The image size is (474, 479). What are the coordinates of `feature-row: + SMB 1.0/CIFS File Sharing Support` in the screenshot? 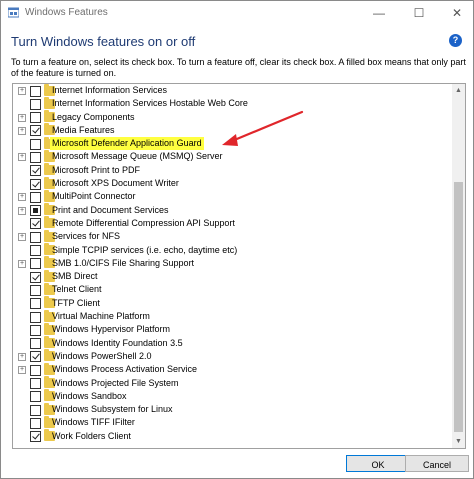 It's located at (232, 263).